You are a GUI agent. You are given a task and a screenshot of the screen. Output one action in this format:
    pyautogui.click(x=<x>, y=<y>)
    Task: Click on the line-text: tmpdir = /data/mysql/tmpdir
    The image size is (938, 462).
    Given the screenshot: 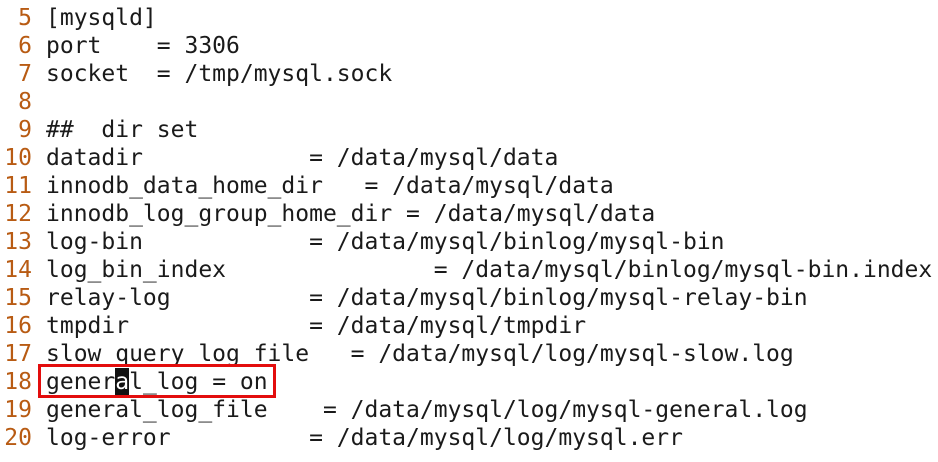 What is the action you would take?
    pyautogui.click(x=316, y=326)
    